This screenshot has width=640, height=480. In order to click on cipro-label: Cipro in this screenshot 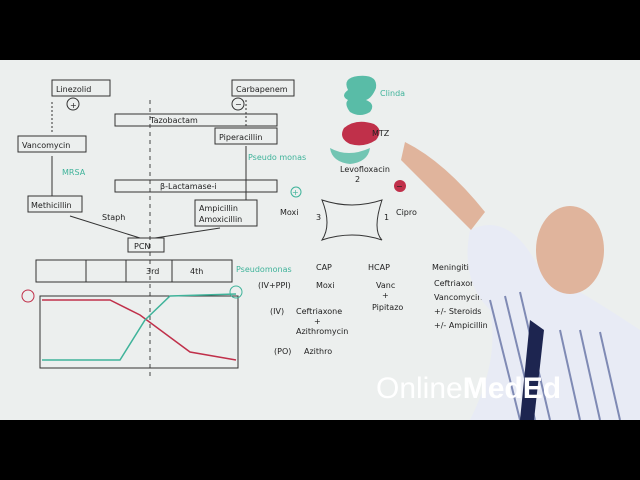, I will do `click(406, 212)`.